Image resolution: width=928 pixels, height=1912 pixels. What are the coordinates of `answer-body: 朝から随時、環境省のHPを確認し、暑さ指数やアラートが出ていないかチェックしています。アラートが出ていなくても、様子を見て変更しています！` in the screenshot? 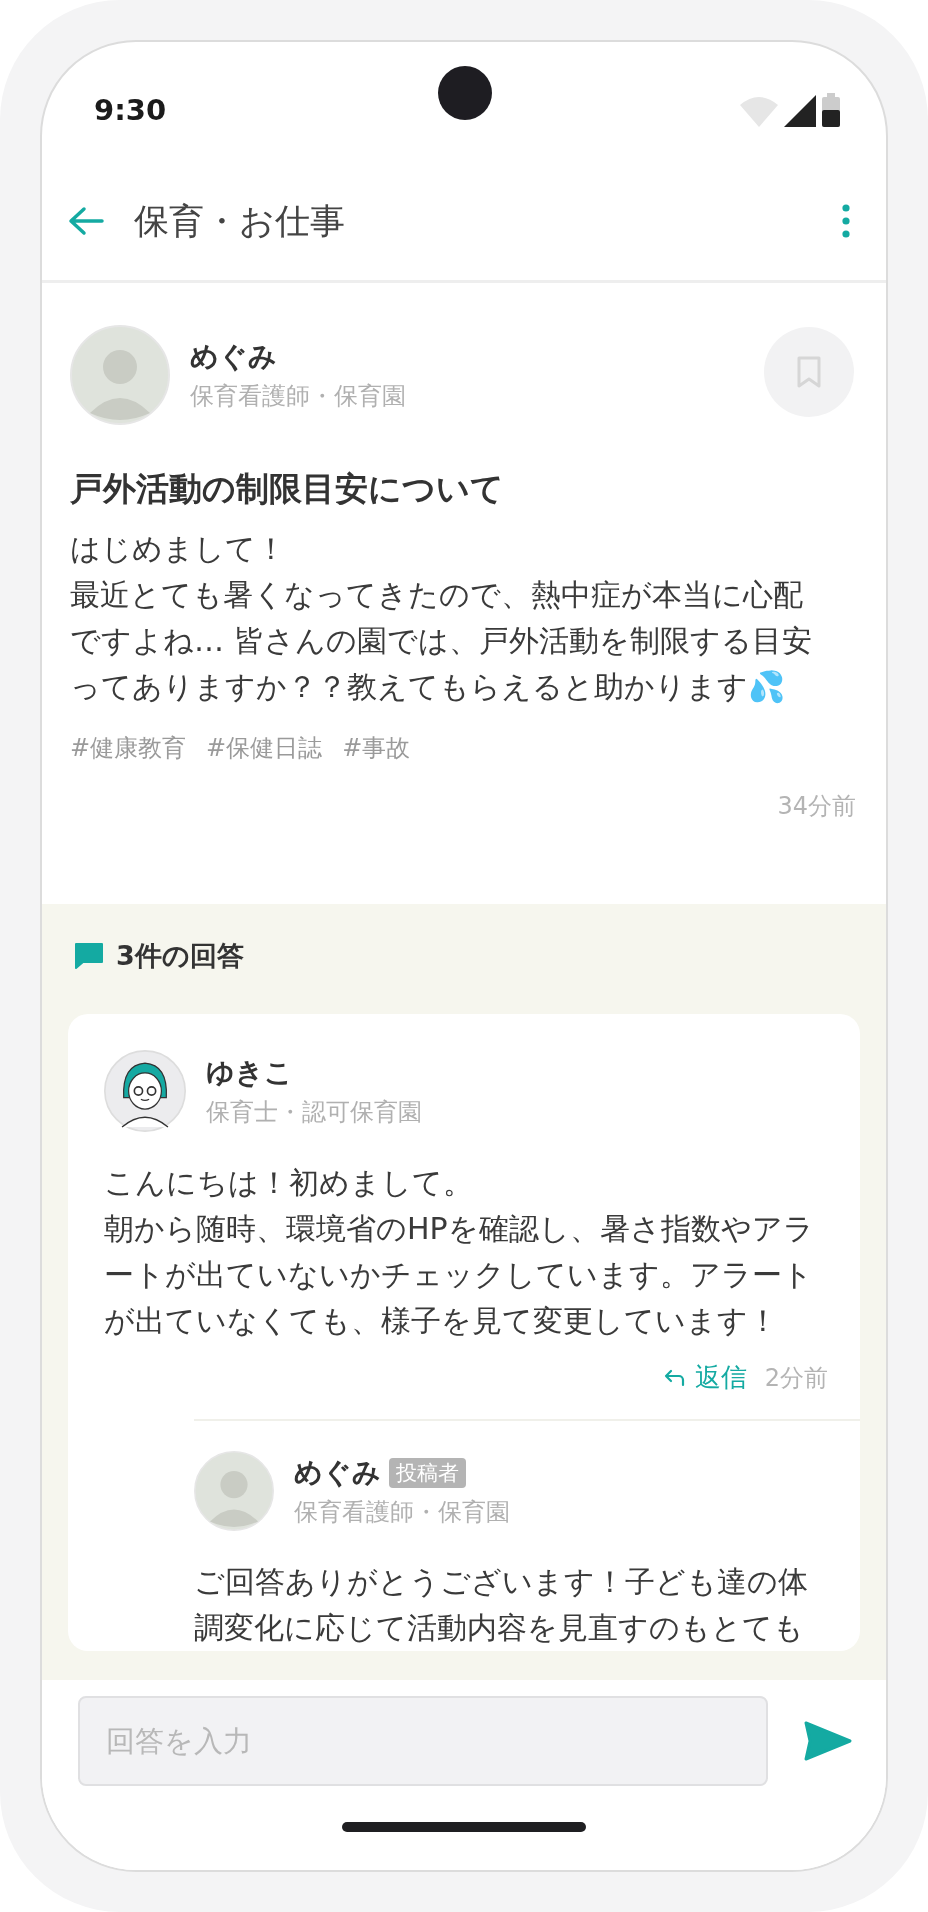 It's located at (459, 1275).